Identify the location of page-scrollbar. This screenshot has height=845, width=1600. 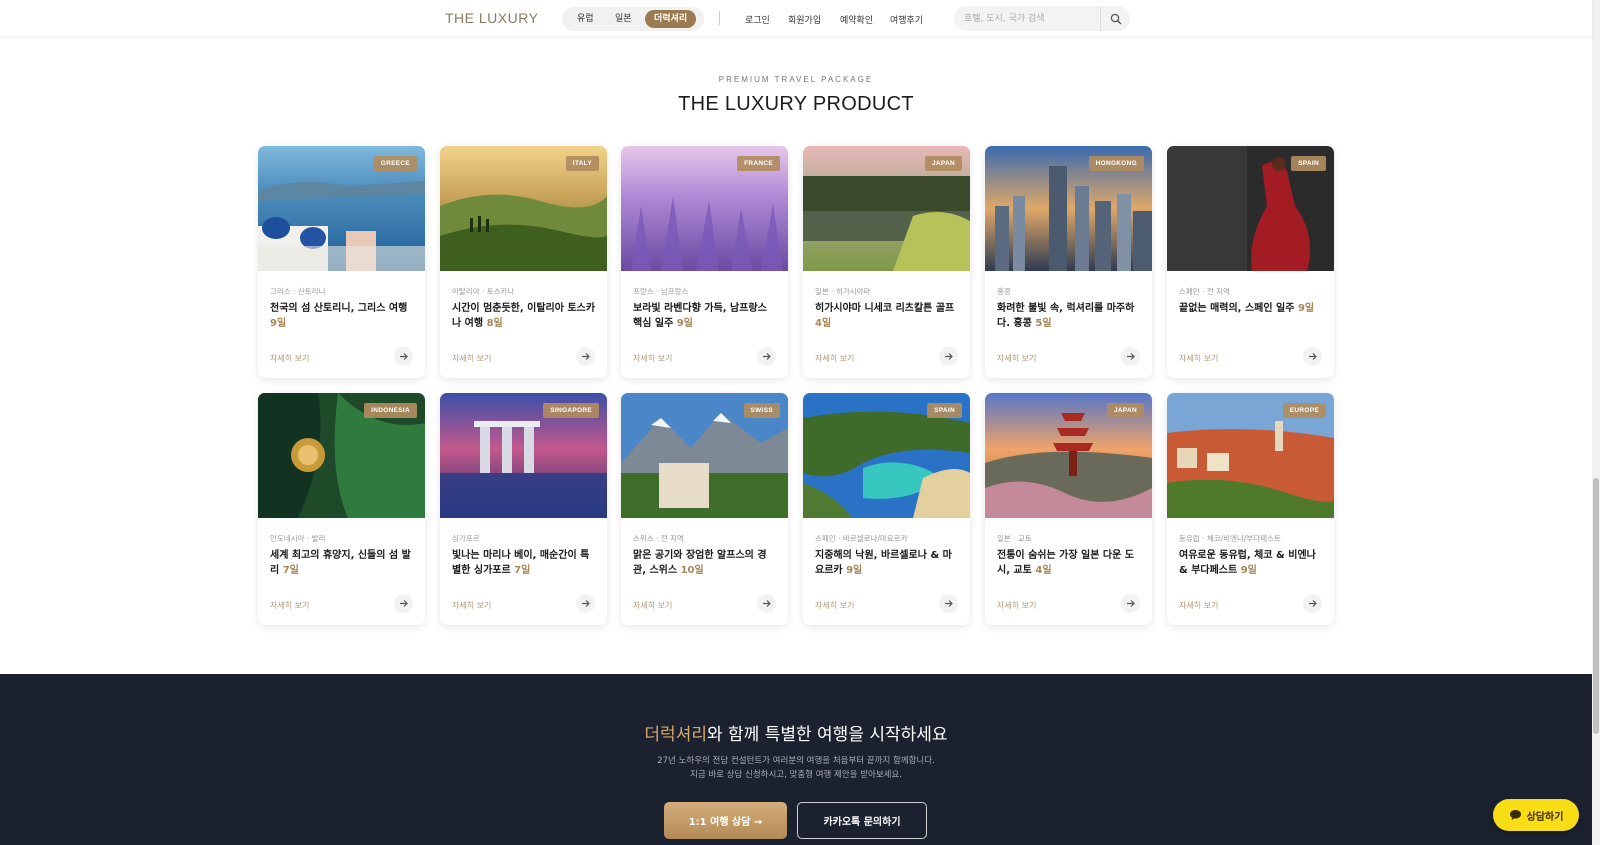
(1596, 422).